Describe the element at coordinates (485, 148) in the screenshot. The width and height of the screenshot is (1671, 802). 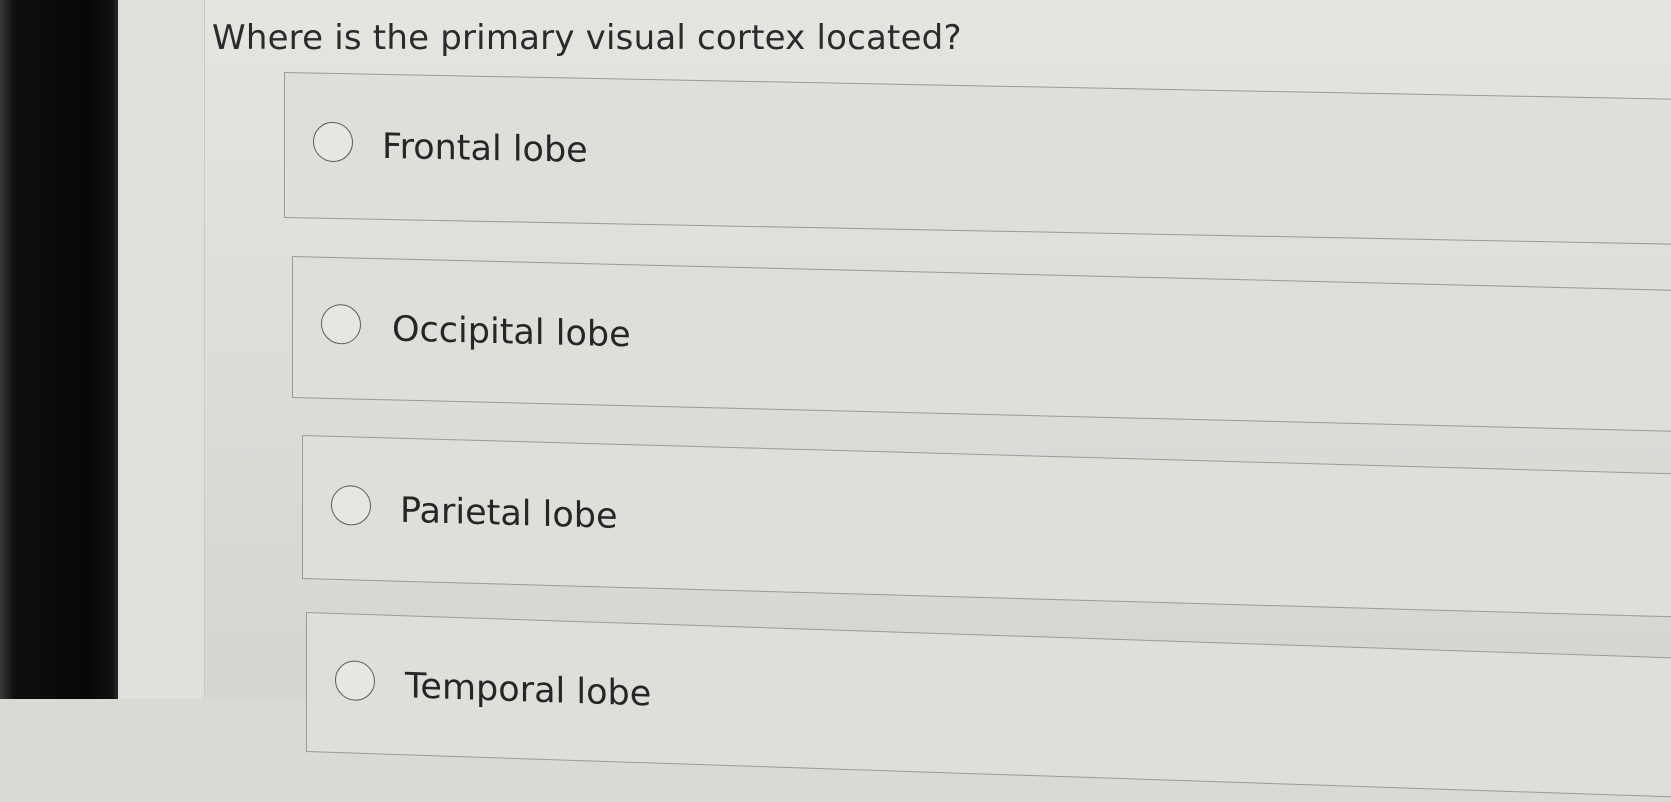
I see `answer-label: Frontal lobe` at that location.